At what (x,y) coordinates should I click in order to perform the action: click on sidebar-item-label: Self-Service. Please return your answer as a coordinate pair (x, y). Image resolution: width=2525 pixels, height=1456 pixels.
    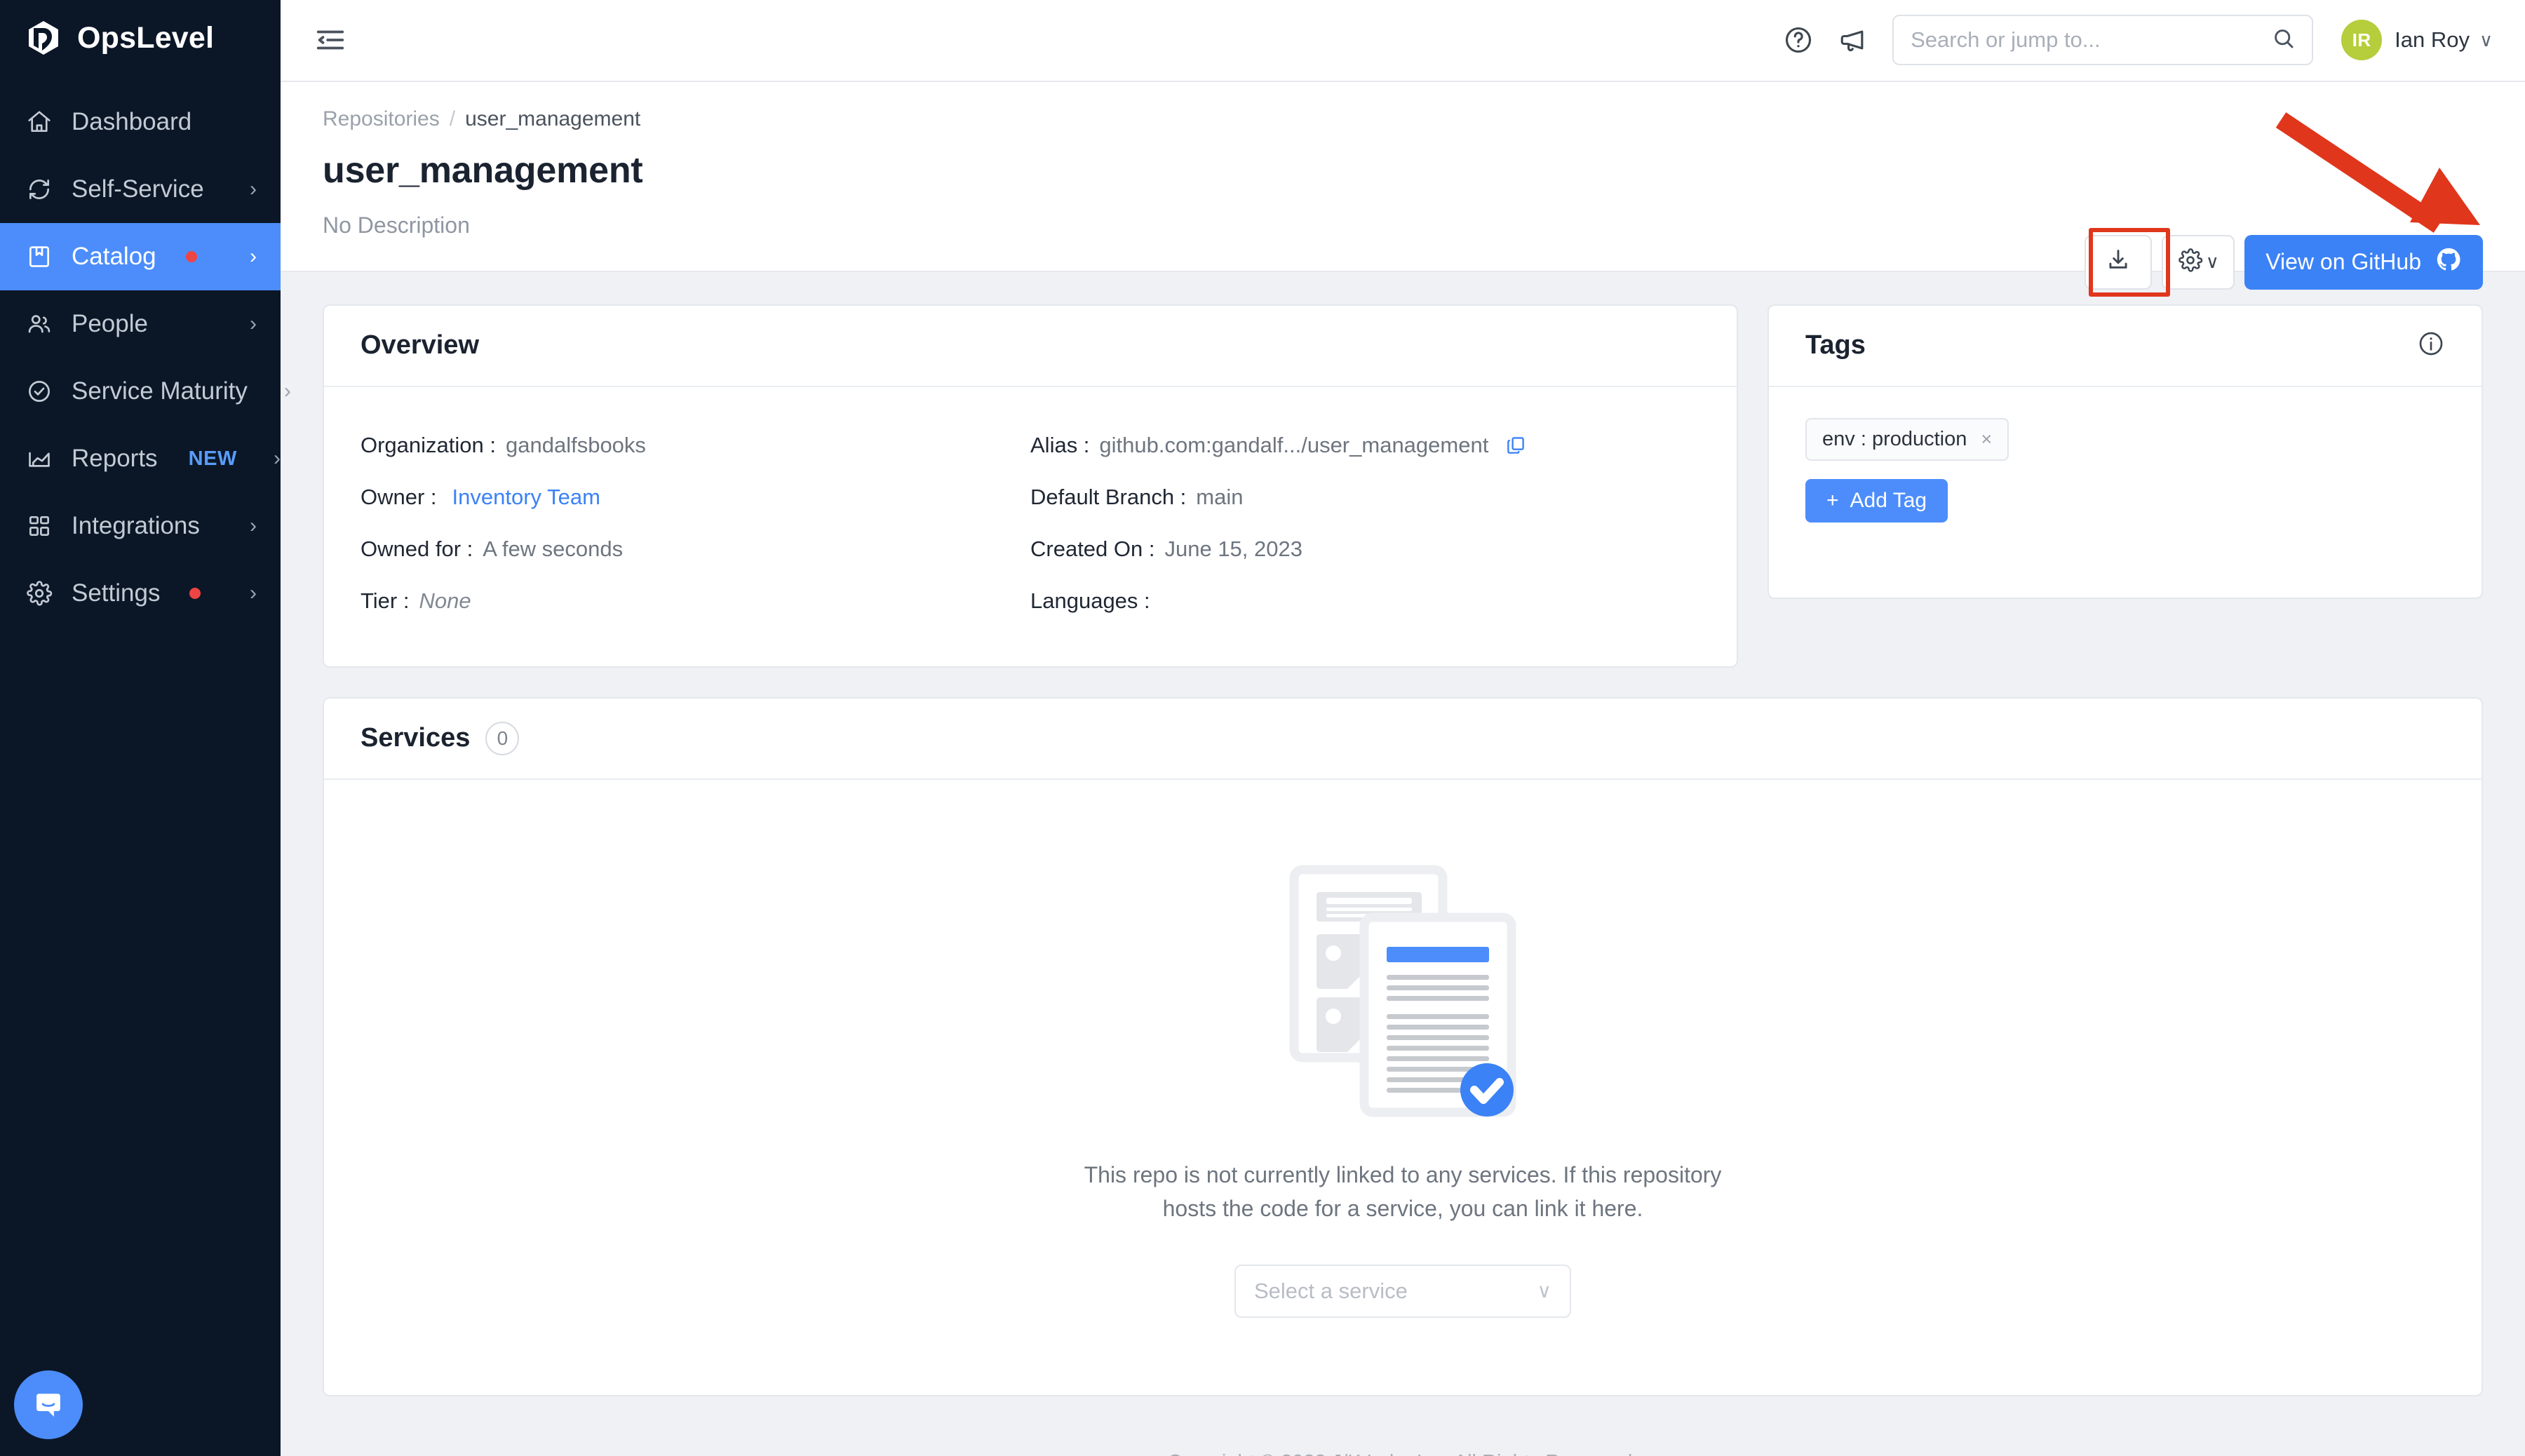
    Looking at the image, I should click on (138, 189).